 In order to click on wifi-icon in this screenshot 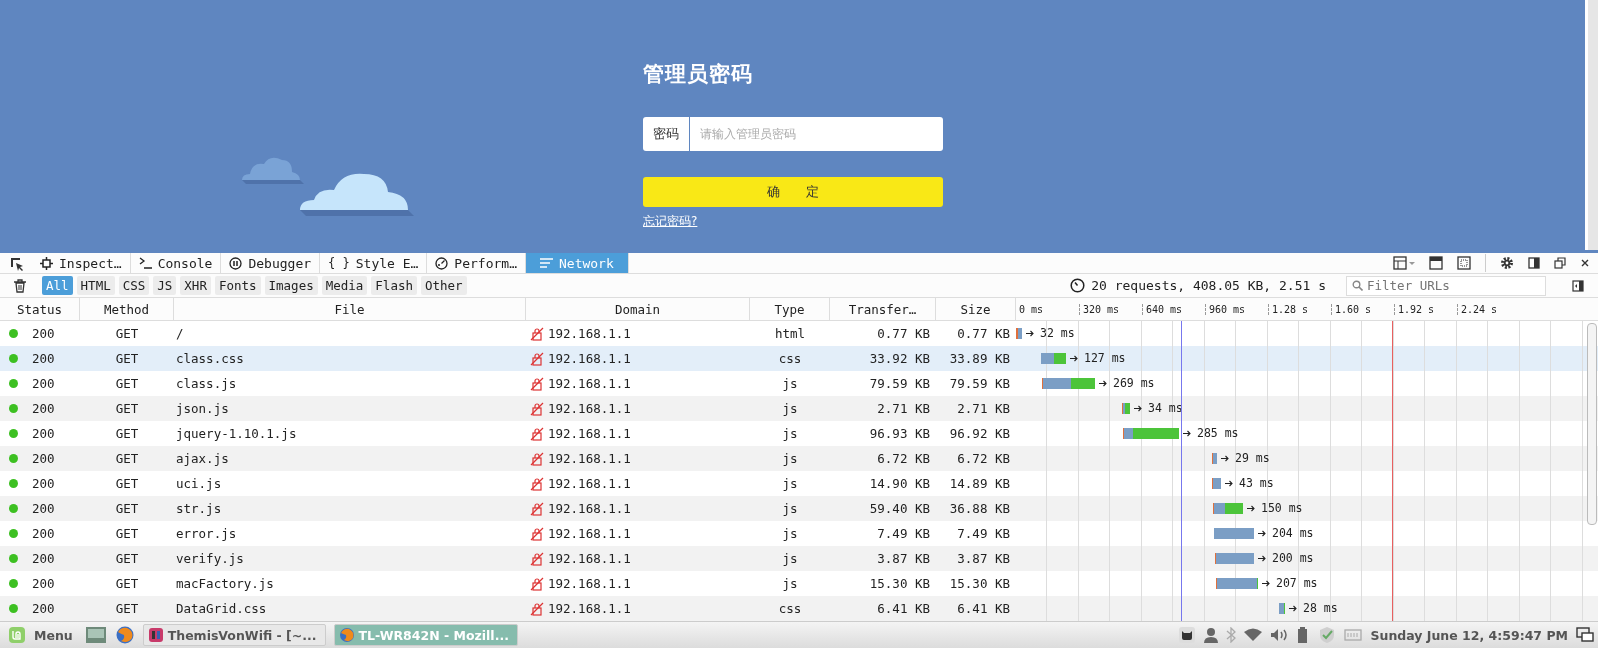, I will do `click(1253, 635)`.